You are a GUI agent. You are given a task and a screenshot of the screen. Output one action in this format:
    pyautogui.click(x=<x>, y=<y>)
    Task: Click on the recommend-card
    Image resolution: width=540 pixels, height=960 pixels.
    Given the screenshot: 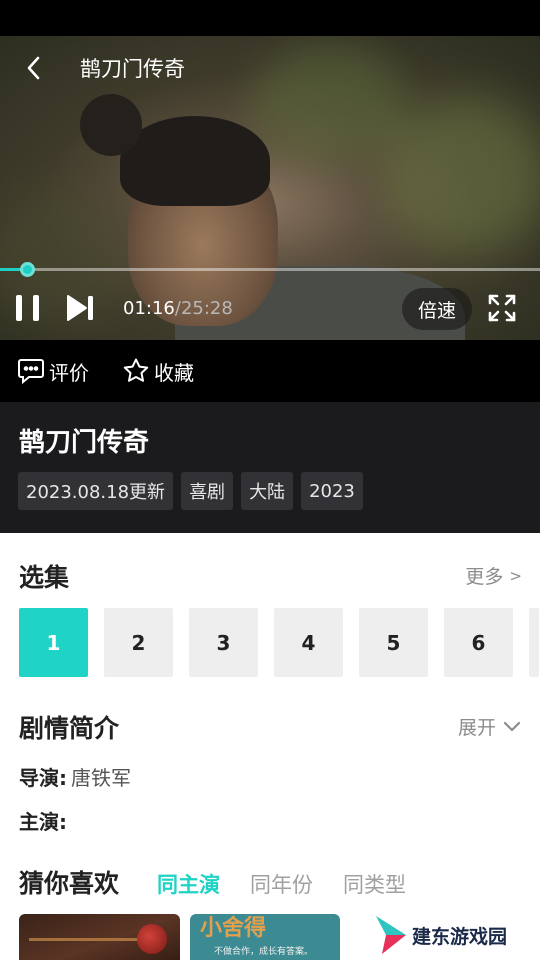 What is the action you would take?
    pyautogui.click(x=99, y=937)
    